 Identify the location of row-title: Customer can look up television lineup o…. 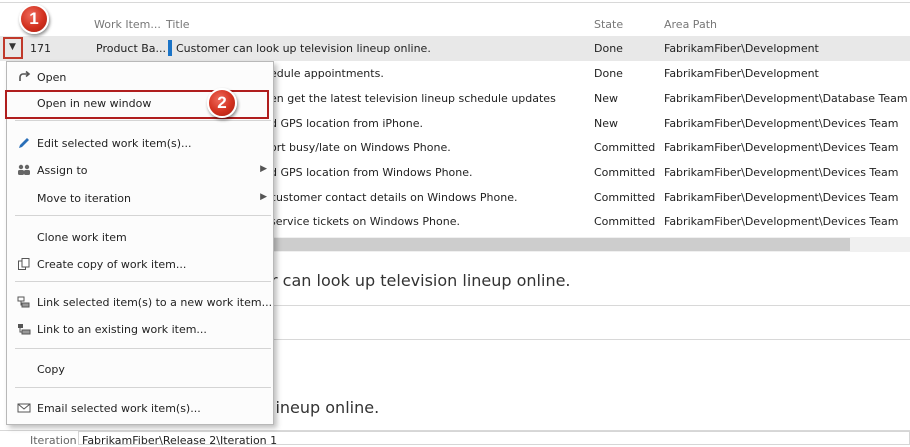
(303, 48).